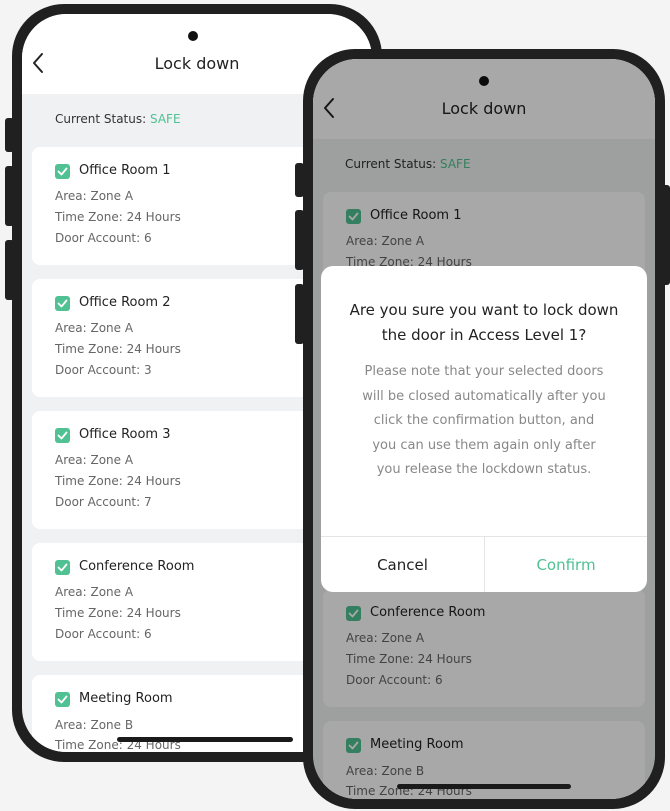  What do you see at coordinates (484, 445) in the screenshot?
I see `dialog-message-line: you can use them again only after` at bounding box center [484, 445].